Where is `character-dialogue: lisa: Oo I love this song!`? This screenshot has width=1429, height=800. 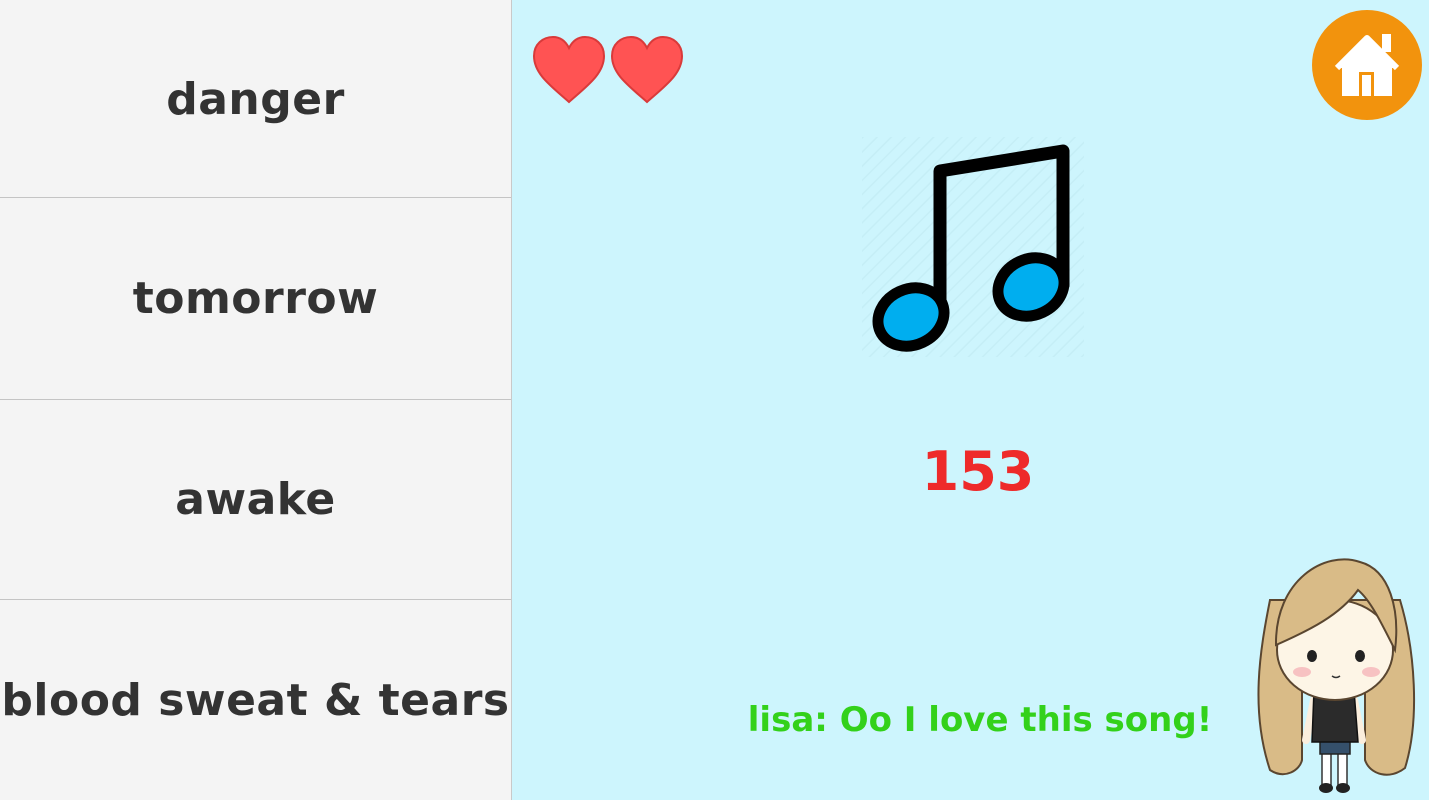 character-dialogue: lisa: Oo I love this song! is located at coordinates (980, 720).